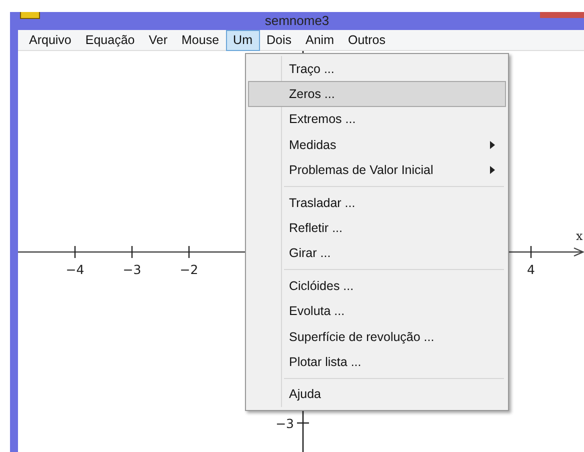 The width and height of the screenshot is (584, 452). I want to click on menu-bar-item: Outros, so click(367, 40).